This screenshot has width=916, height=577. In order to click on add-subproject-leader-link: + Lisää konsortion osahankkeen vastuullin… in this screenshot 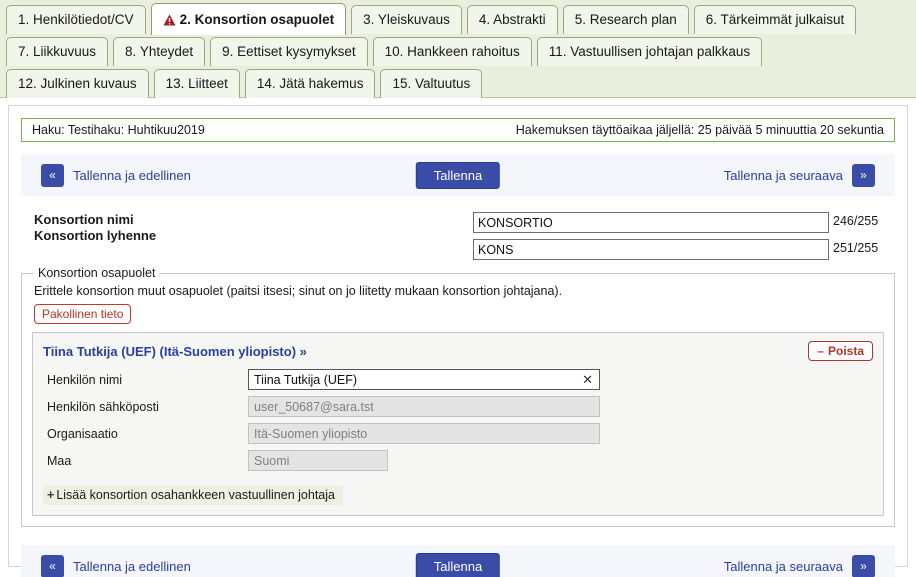, I will do `click(193, 495)`.